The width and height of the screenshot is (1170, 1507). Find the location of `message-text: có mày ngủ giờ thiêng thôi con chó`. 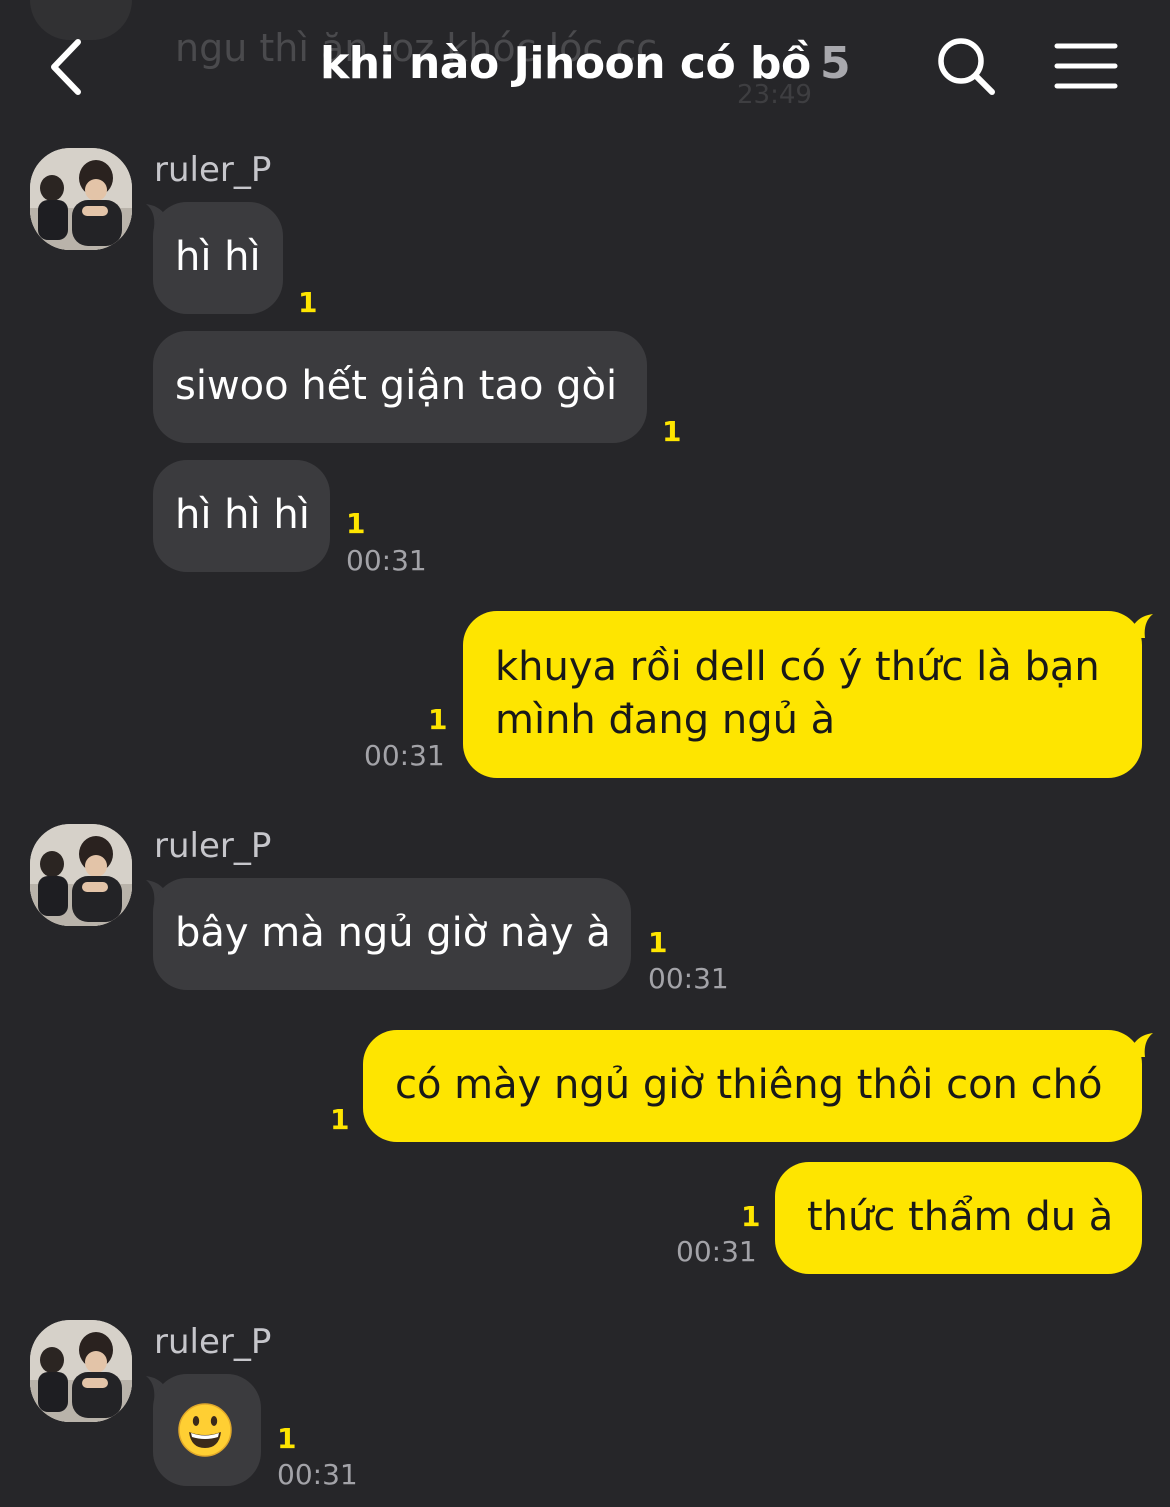

message-text: có mày ngủ giờ thiêng thôi con chó is located at coordinates (749, 1085).